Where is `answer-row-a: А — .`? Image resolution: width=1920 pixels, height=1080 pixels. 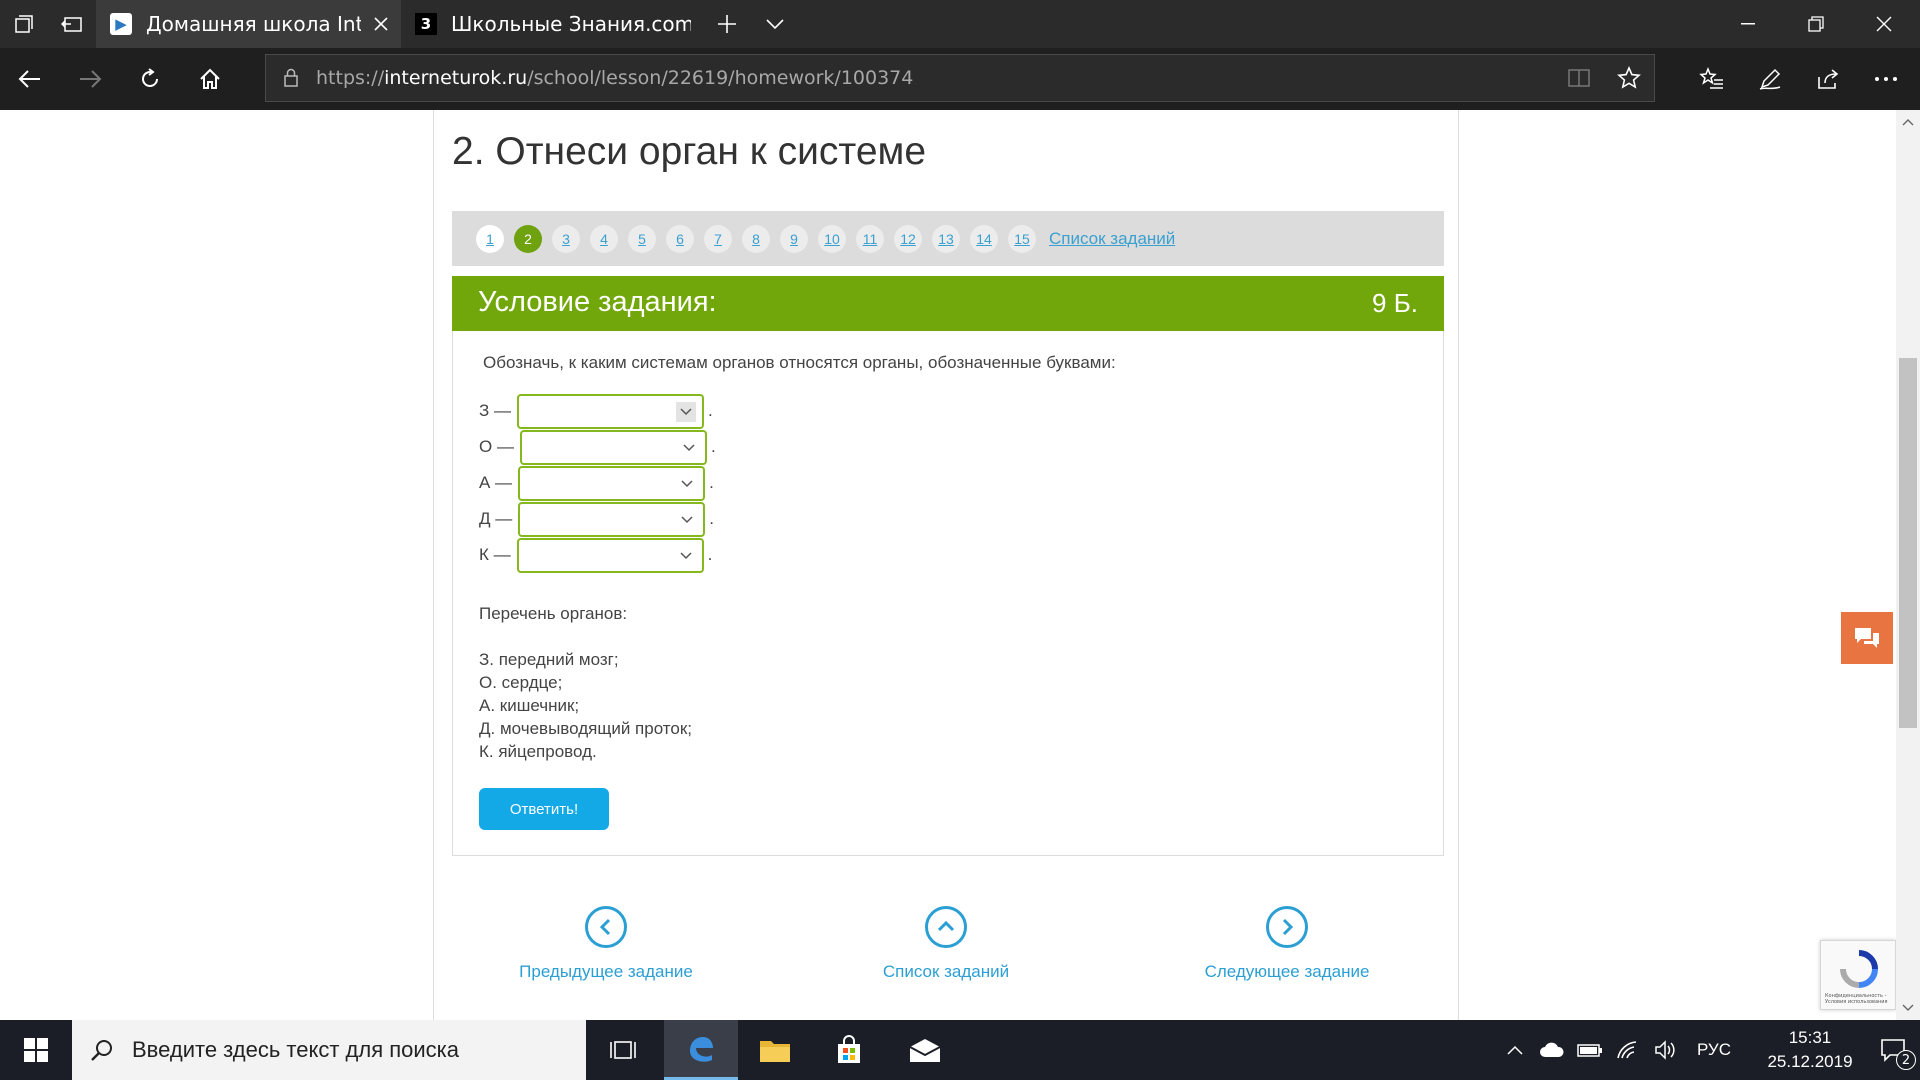 answer-row-a: А — . is located at coordinates (596, 483).